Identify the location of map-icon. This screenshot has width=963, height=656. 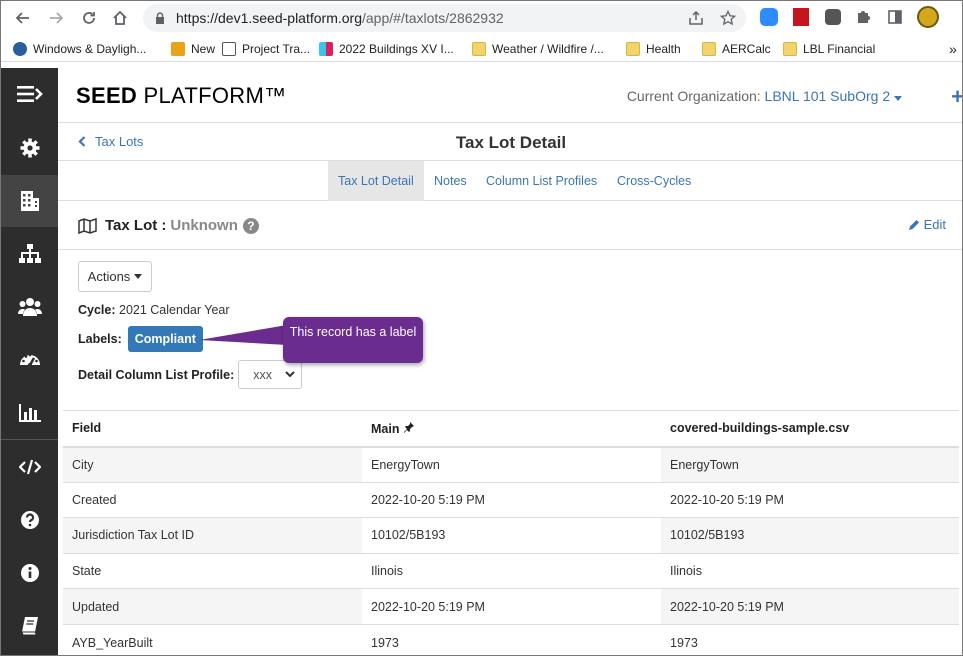
(87, 225).